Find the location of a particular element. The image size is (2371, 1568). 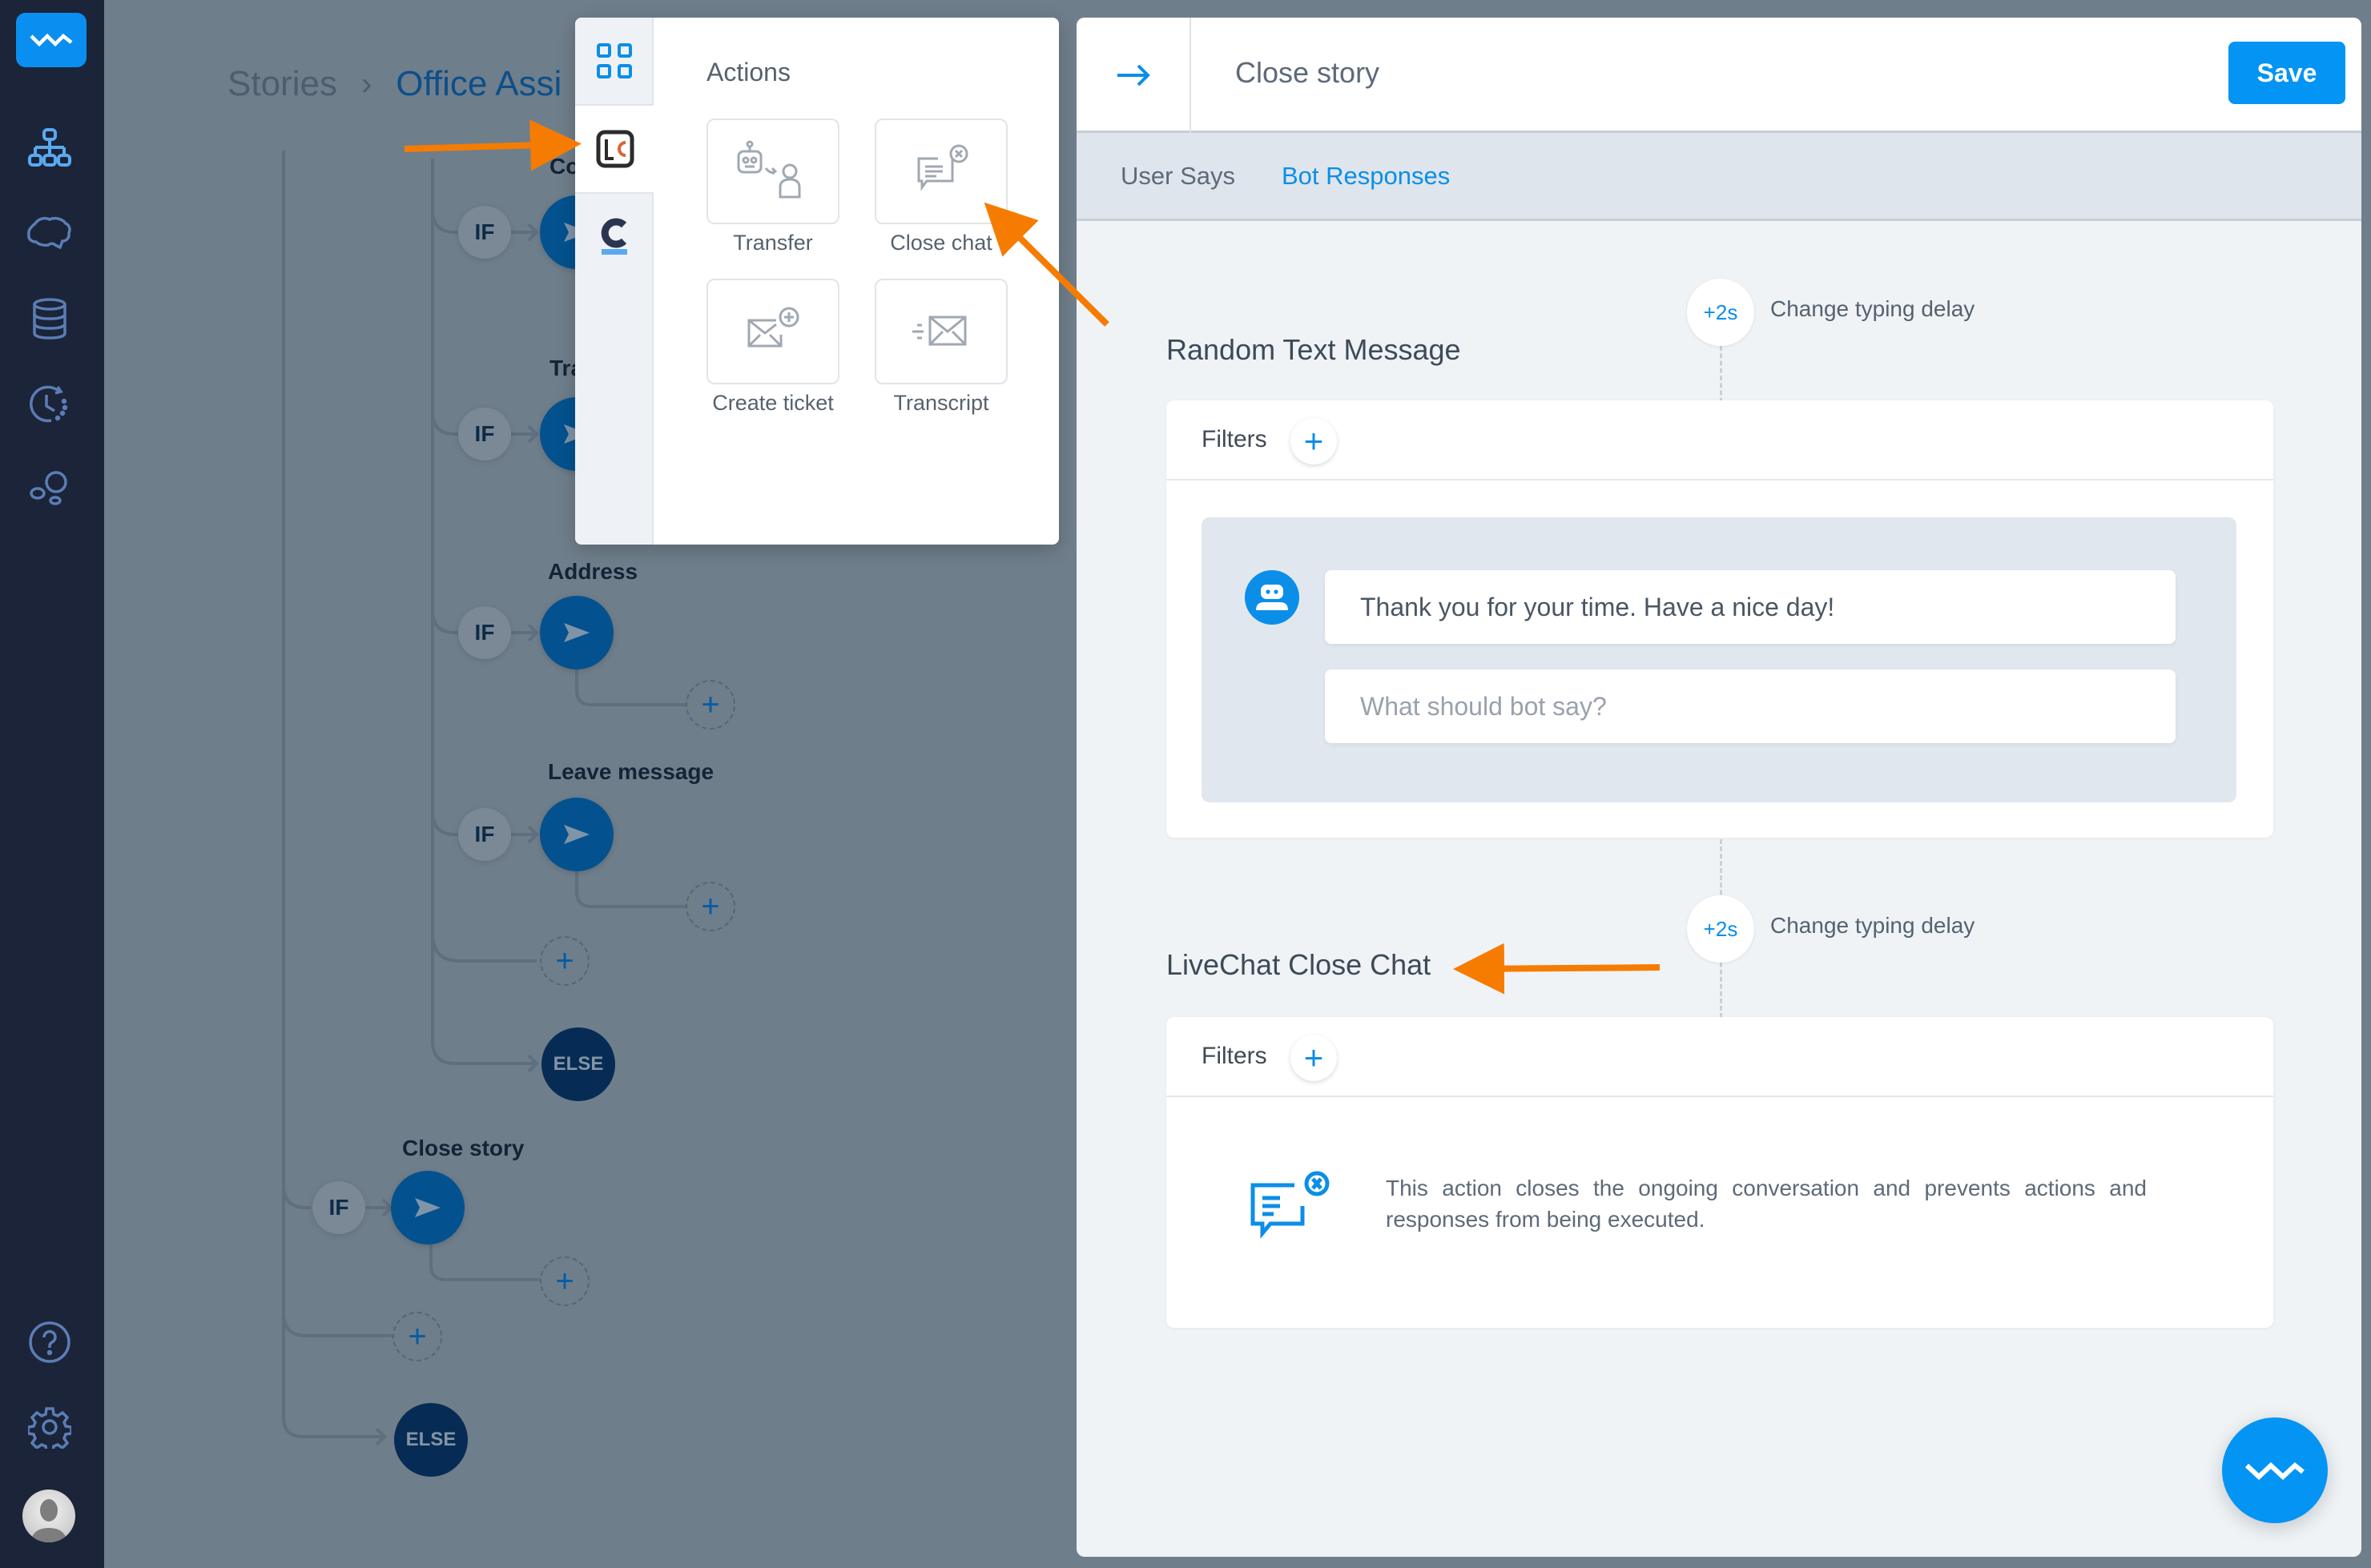

tree-node-label: Address is located at coordinates (593, 571).